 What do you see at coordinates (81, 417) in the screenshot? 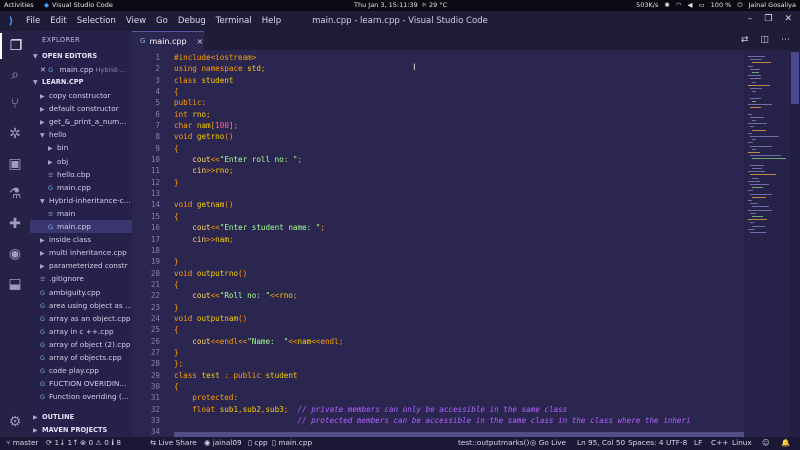
I see `outline-section: ▶ OUTLINE` at bounding box center [81, 417].